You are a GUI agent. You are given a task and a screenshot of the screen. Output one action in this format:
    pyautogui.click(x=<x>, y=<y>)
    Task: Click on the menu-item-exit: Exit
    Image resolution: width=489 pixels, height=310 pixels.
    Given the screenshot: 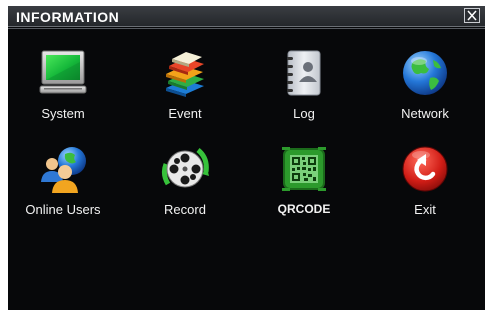 What is the action you would take?
    pyautogui.click(x=425, y=189)
    